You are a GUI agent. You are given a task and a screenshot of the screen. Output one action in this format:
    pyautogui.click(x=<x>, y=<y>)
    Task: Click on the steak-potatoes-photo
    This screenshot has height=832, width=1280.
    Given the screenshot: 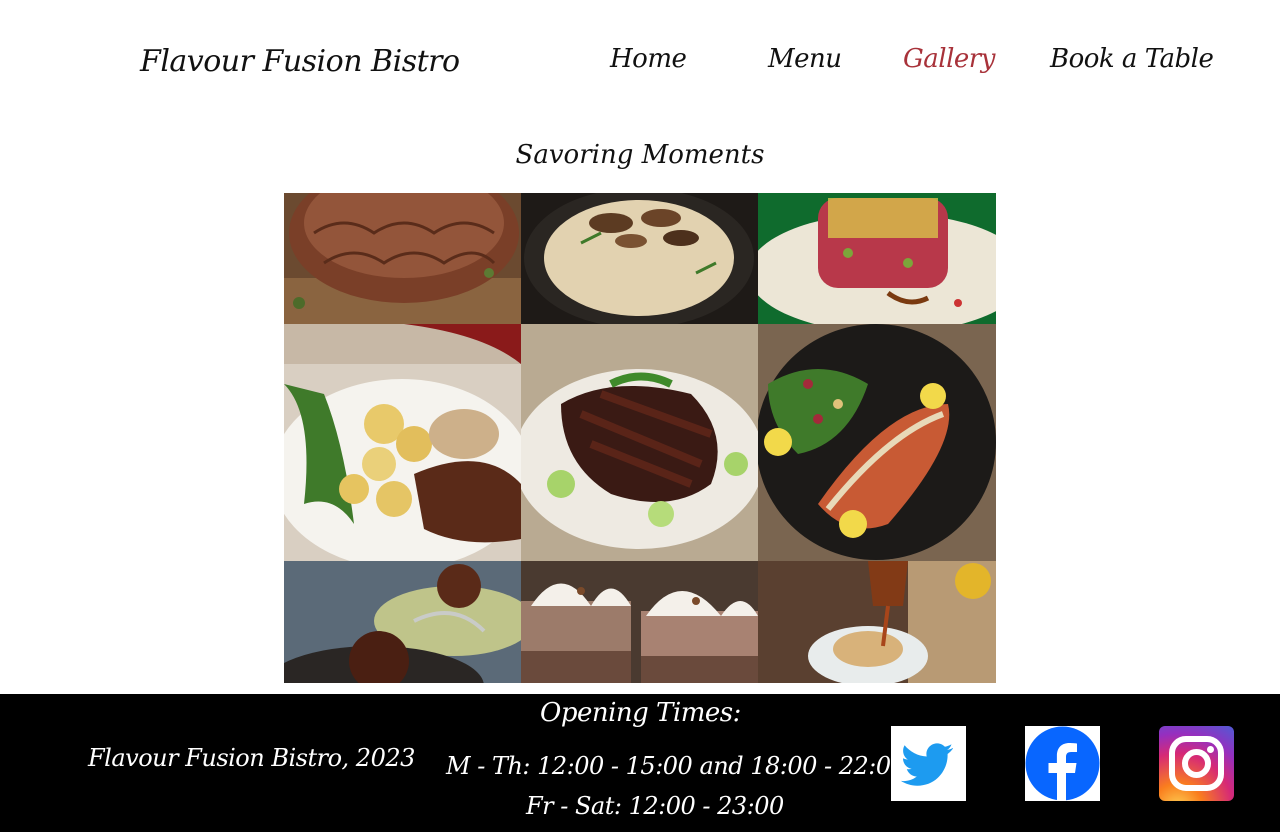 What is the action you would take?
    pyautogui.click(x=402, y=442)
    